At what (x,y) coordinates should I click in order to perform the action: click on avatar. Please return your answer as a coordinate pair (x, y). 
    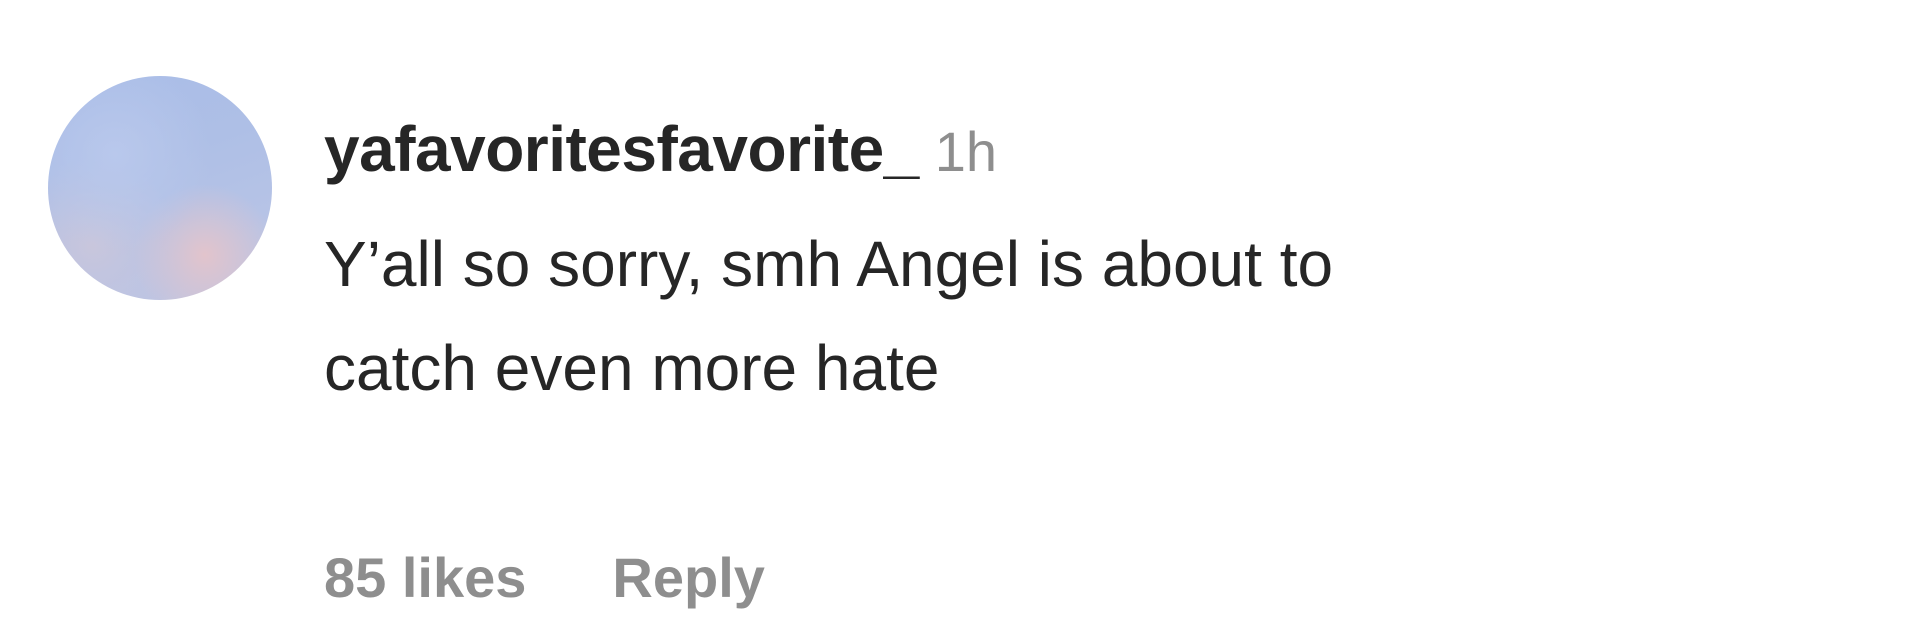
    Looking at the image, I should click on (160, 188).